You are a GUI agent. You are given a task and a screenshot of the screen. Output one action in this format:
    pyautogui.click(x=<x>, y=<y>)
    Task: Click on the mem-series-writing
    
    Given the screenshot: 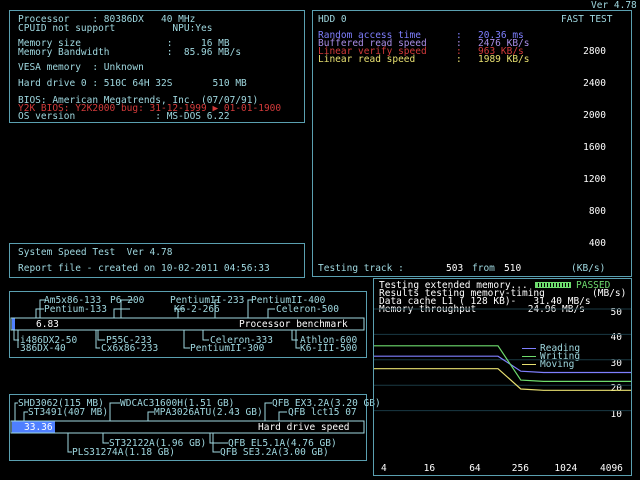 What is the action you would take?
    pyautogui.click(x=502, y=363)
    